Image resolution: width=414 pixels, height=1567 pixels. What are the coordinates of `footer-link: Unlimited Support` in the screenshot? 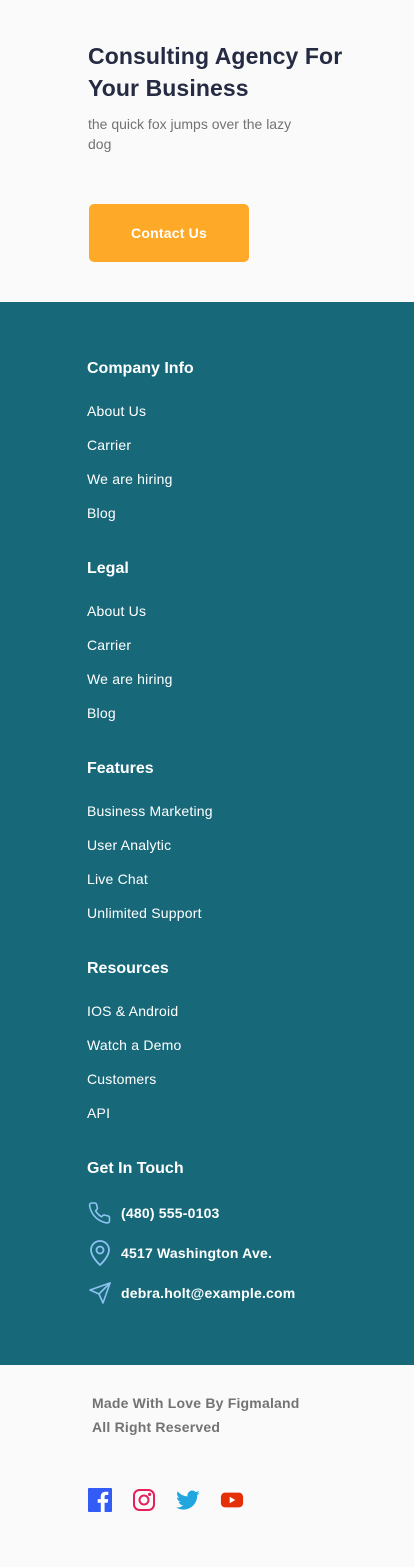 It's located at (150, 913).